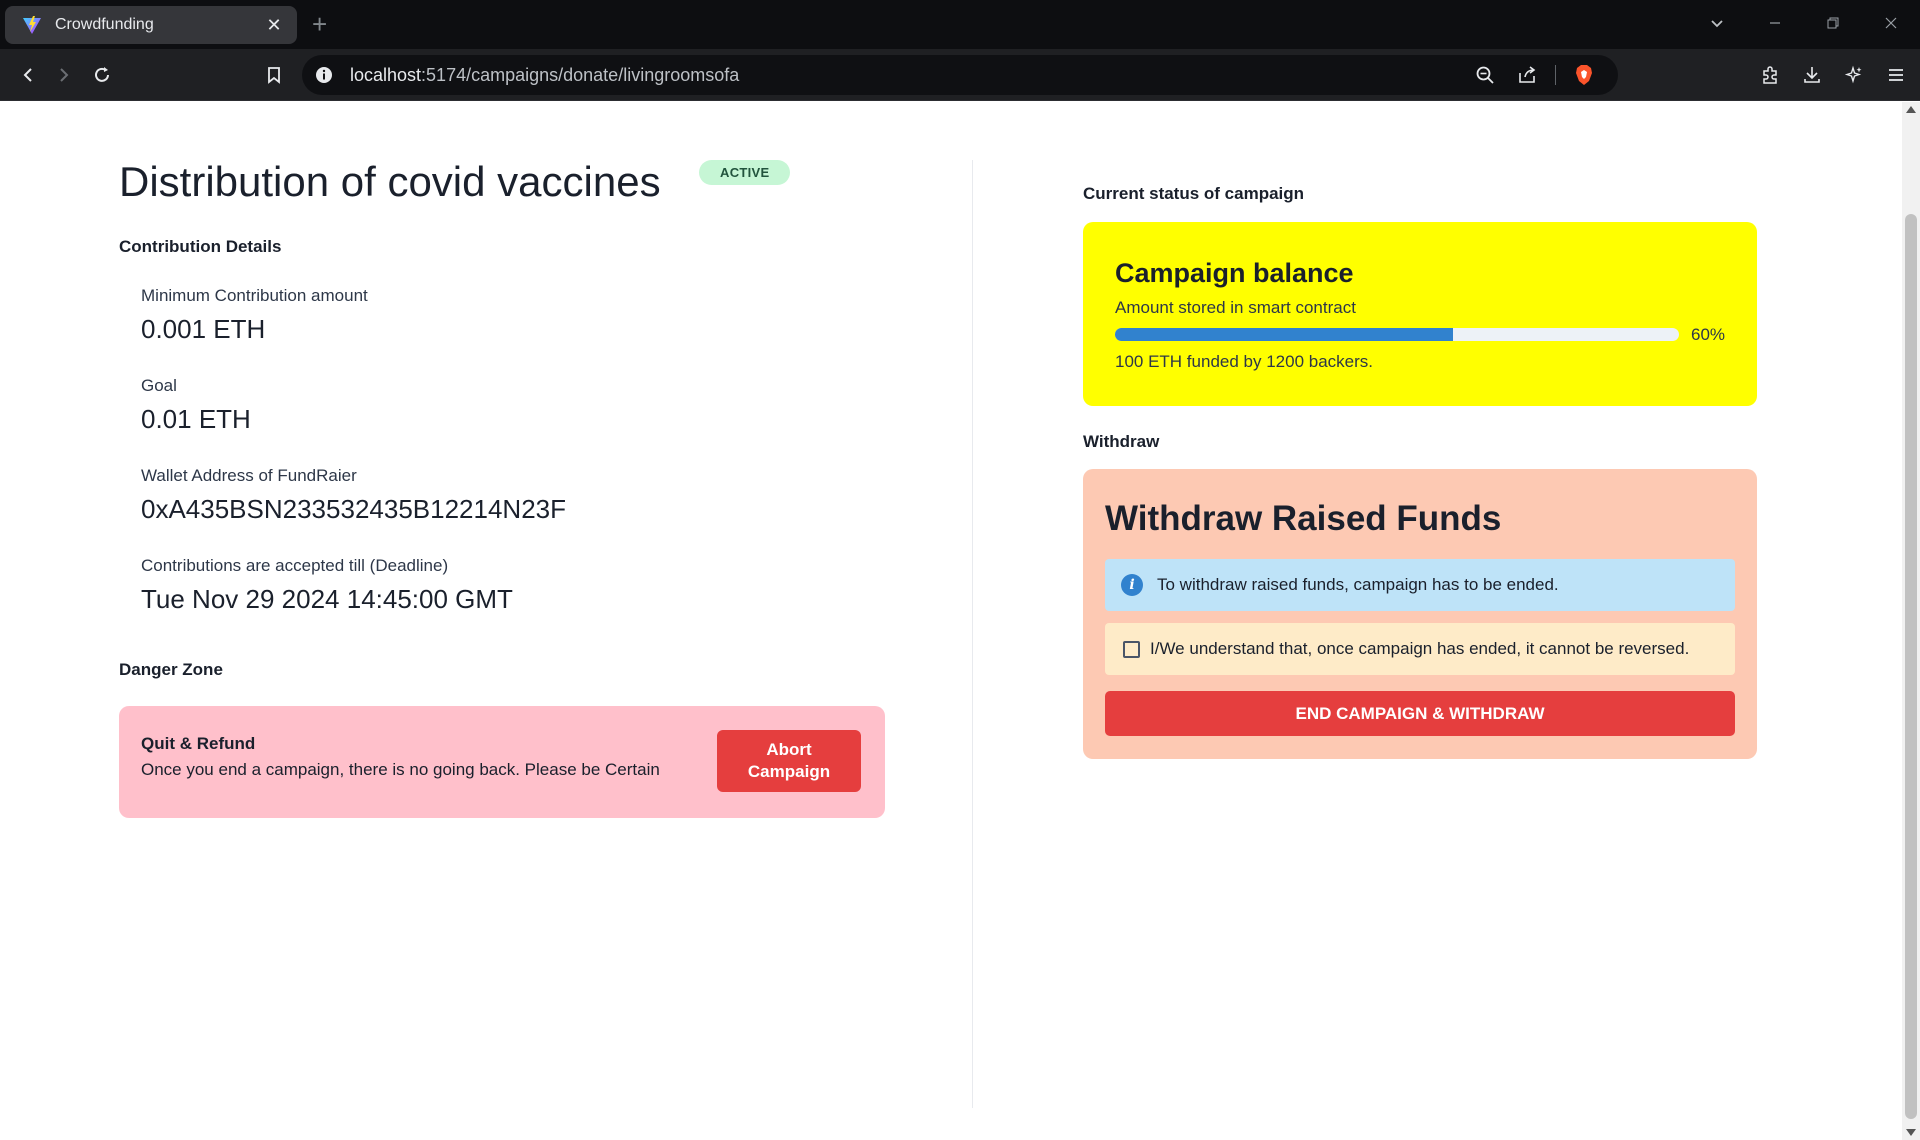 The image size is (1920, 1140). I want to click on share-icon, so click(1527, 75).